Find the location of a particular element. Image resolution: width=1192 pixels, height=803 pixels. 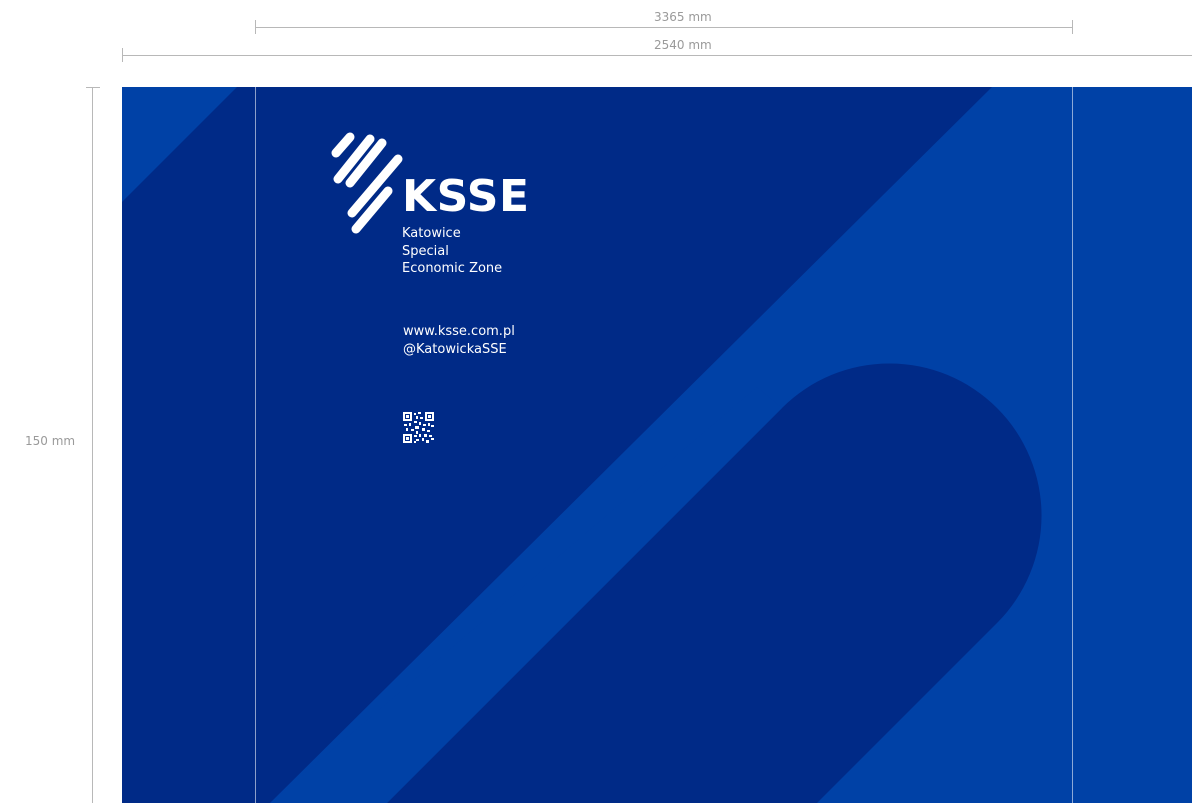

fold-guide-left is located at coordinates (255, 445).